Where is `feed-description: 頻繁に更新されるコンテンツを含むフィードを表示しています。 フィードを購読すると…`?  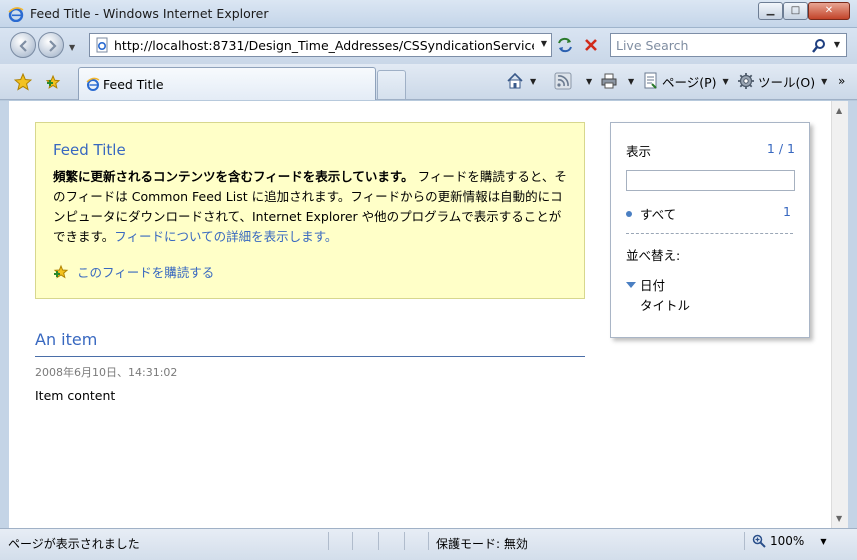 feed-description: 頻繁に更新されるコンテンツを含むフィードを表示しています。 フィードを購読すると… is located at coordinates (313, 207).